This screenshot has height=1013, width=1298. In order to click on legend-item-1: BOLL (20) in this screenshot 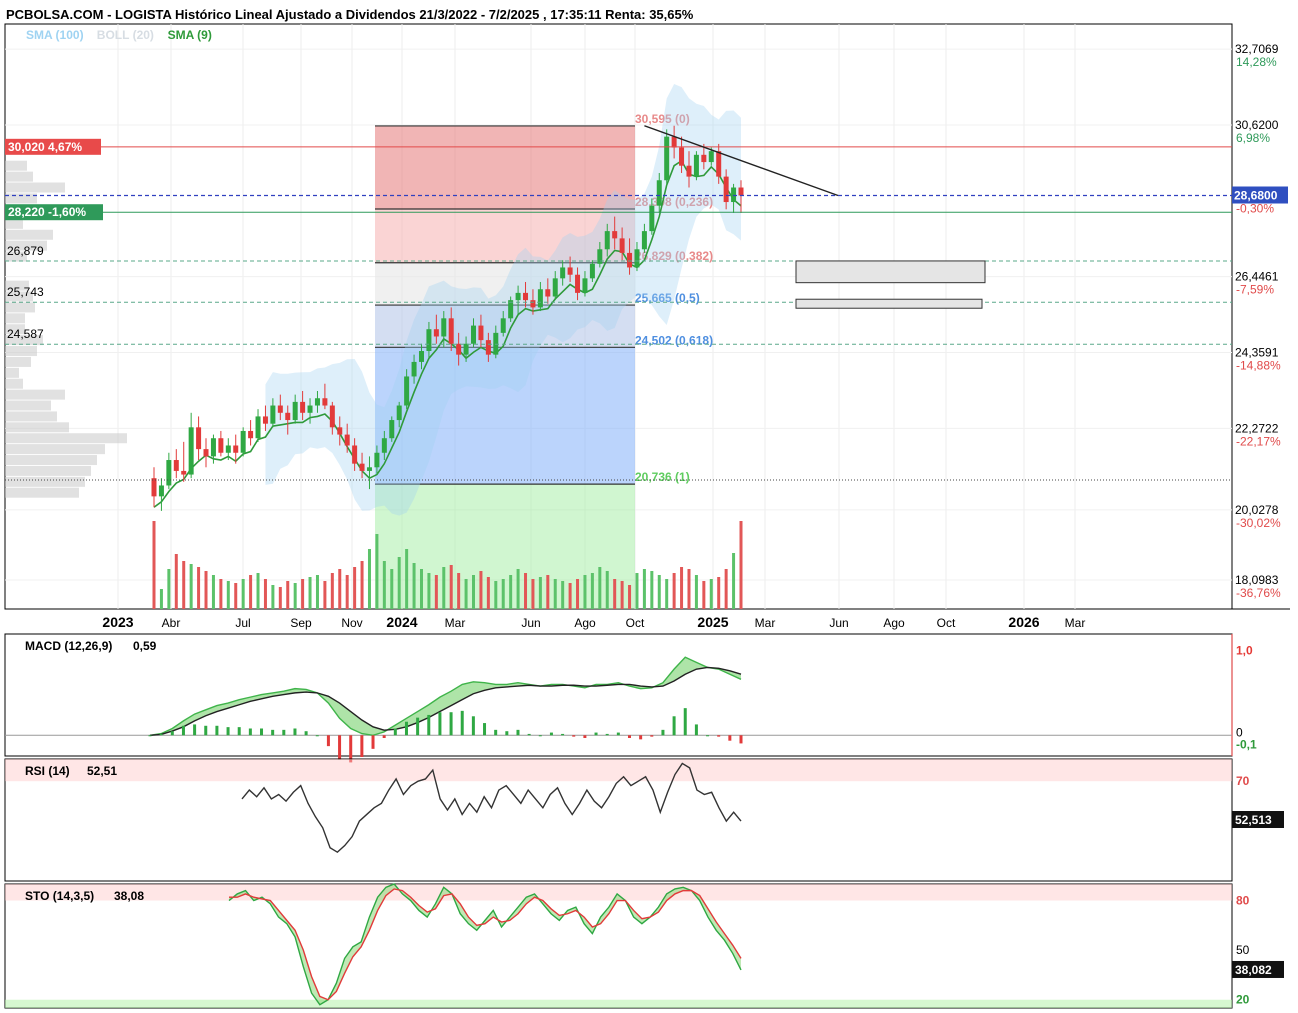, I will do `click(125, 35)`.